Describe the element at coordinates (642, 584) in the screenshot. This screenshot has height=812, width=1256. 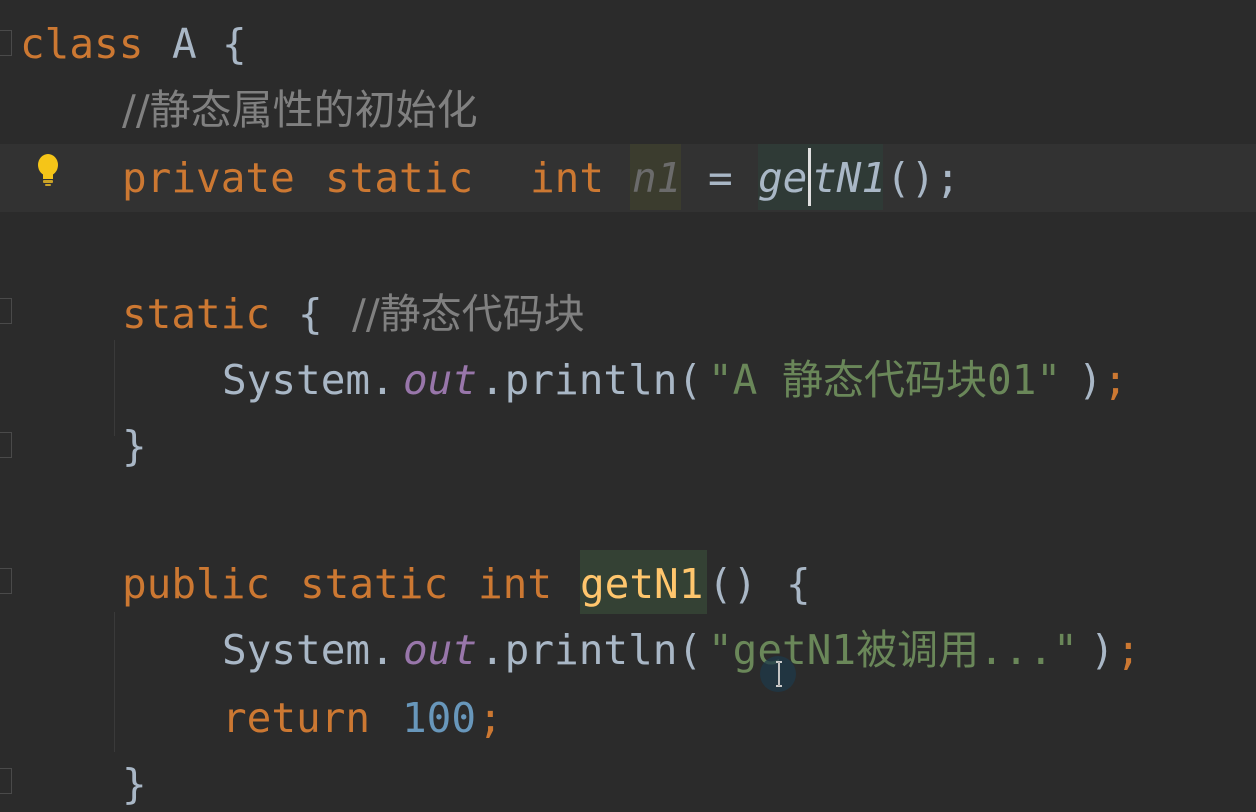
I see `method-name: getN1` at that location.